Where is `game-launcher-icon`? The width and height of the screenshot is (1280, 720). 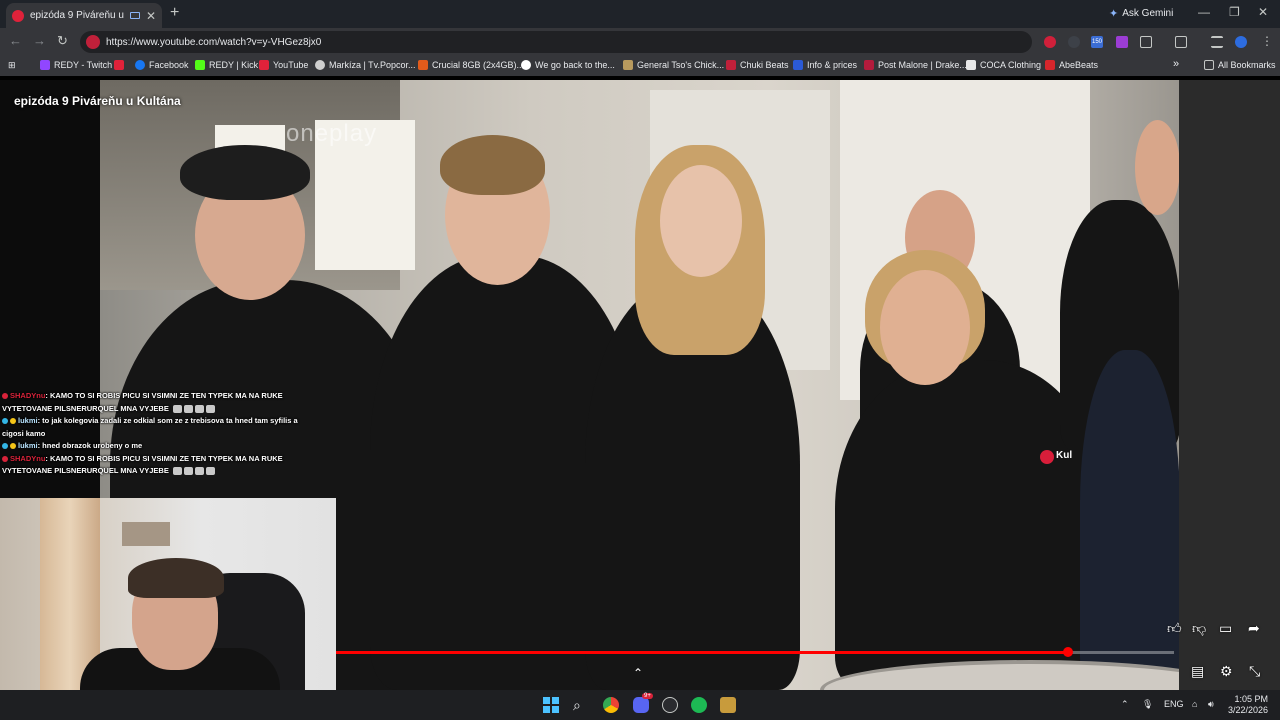
game-launcher-icon is located at coordinates (728, 705).